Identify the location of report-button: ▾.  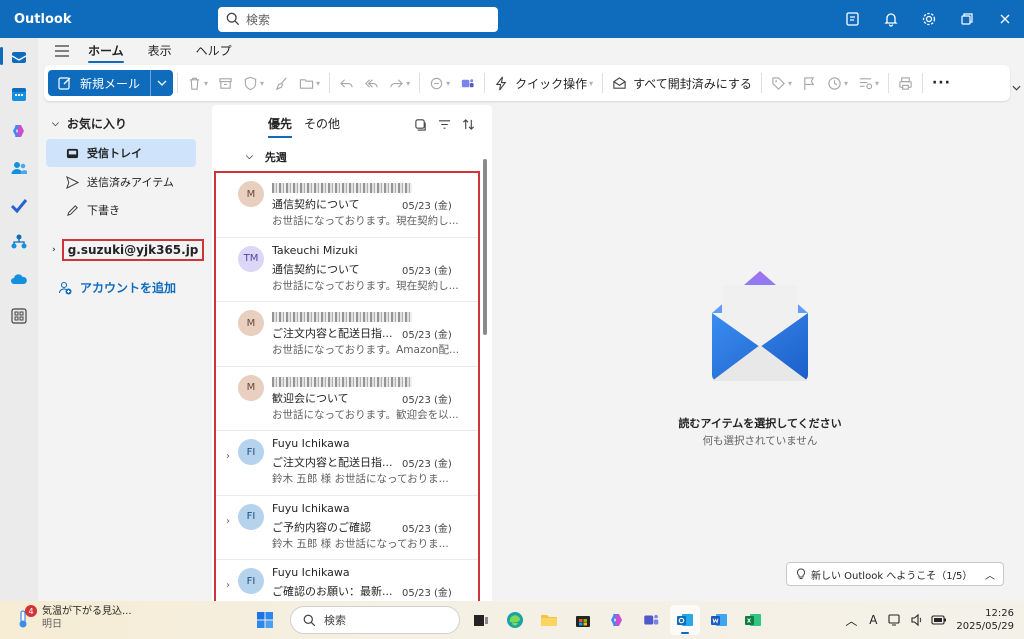
(253, 83).